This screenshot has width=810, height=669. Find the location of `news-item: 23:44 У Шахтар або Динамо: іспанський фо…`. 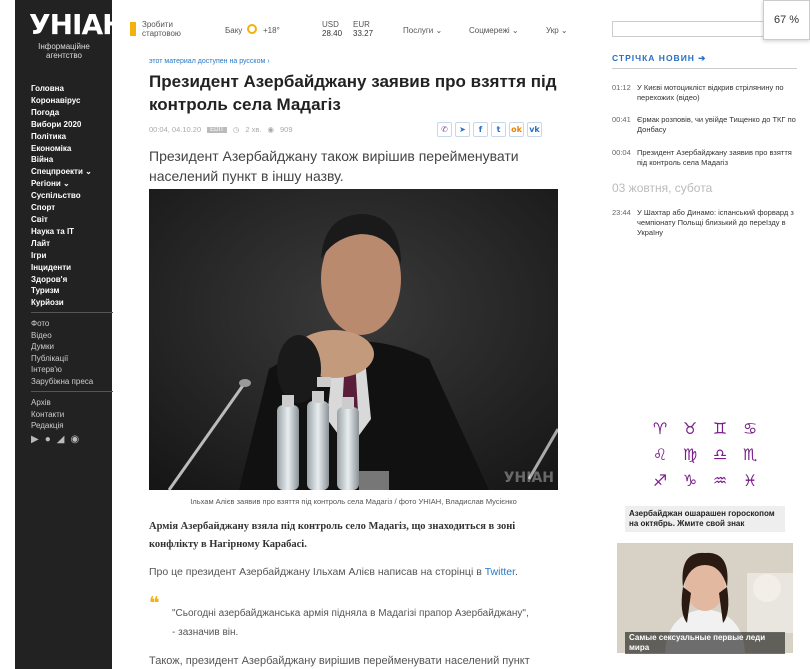

news-item: 23:44 У Шахтар або Динамо: іспанський фо… is located at coordinates (706, 223).